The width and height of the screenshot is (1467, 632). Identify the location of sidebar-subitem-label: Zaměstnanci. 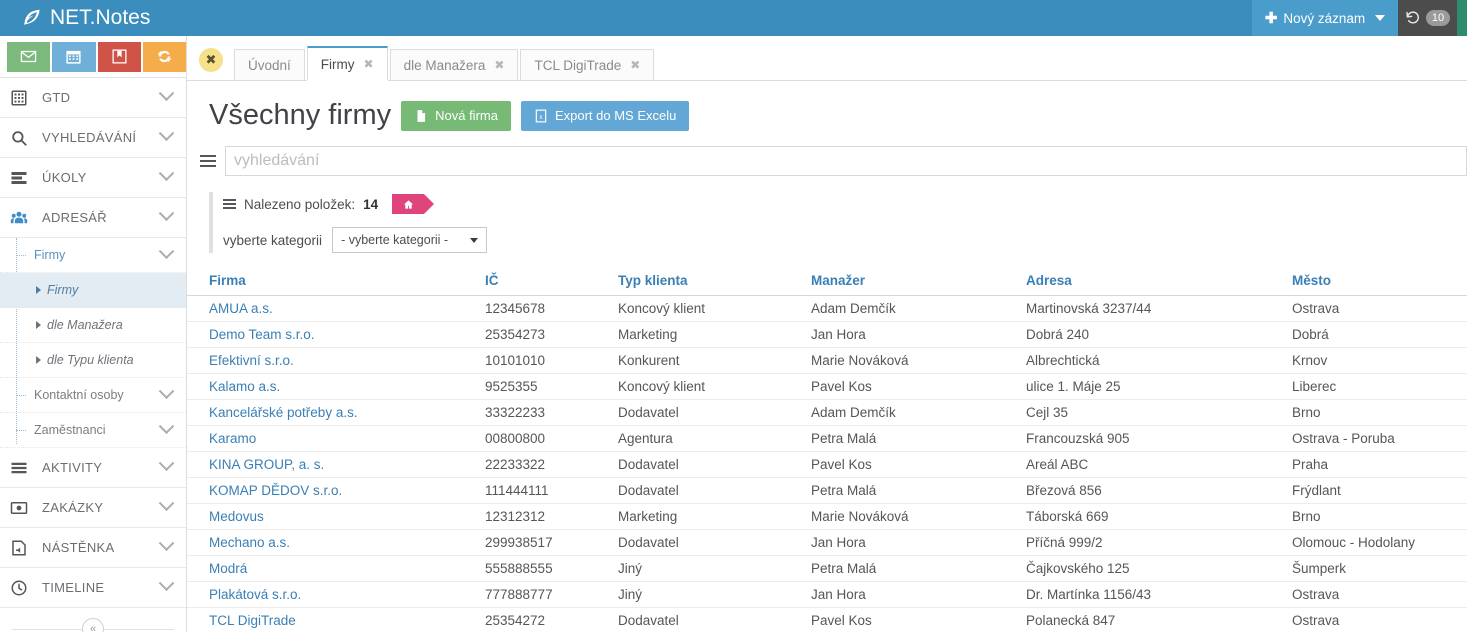
(70, 430).